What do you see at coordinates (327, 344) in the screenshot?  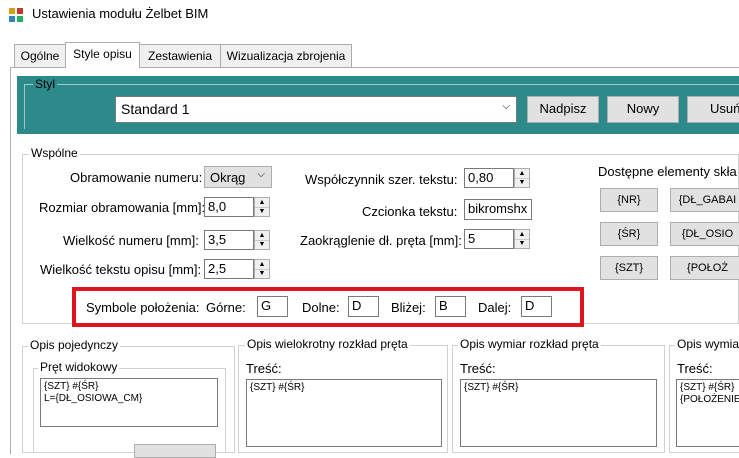 I see `opis-wielokrotny-legend: Opis wielokrotny rozkład pręta` at bounding box center [327, 344].